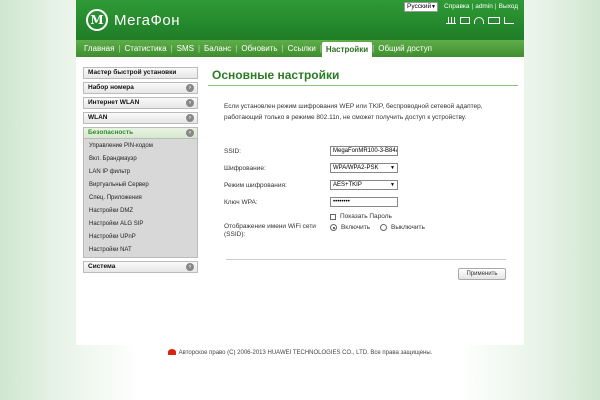 This screenshot has height=400, width=600. I want to click on wpa-key-row: Ключ WPA: ••••••••, so click(364, 203).